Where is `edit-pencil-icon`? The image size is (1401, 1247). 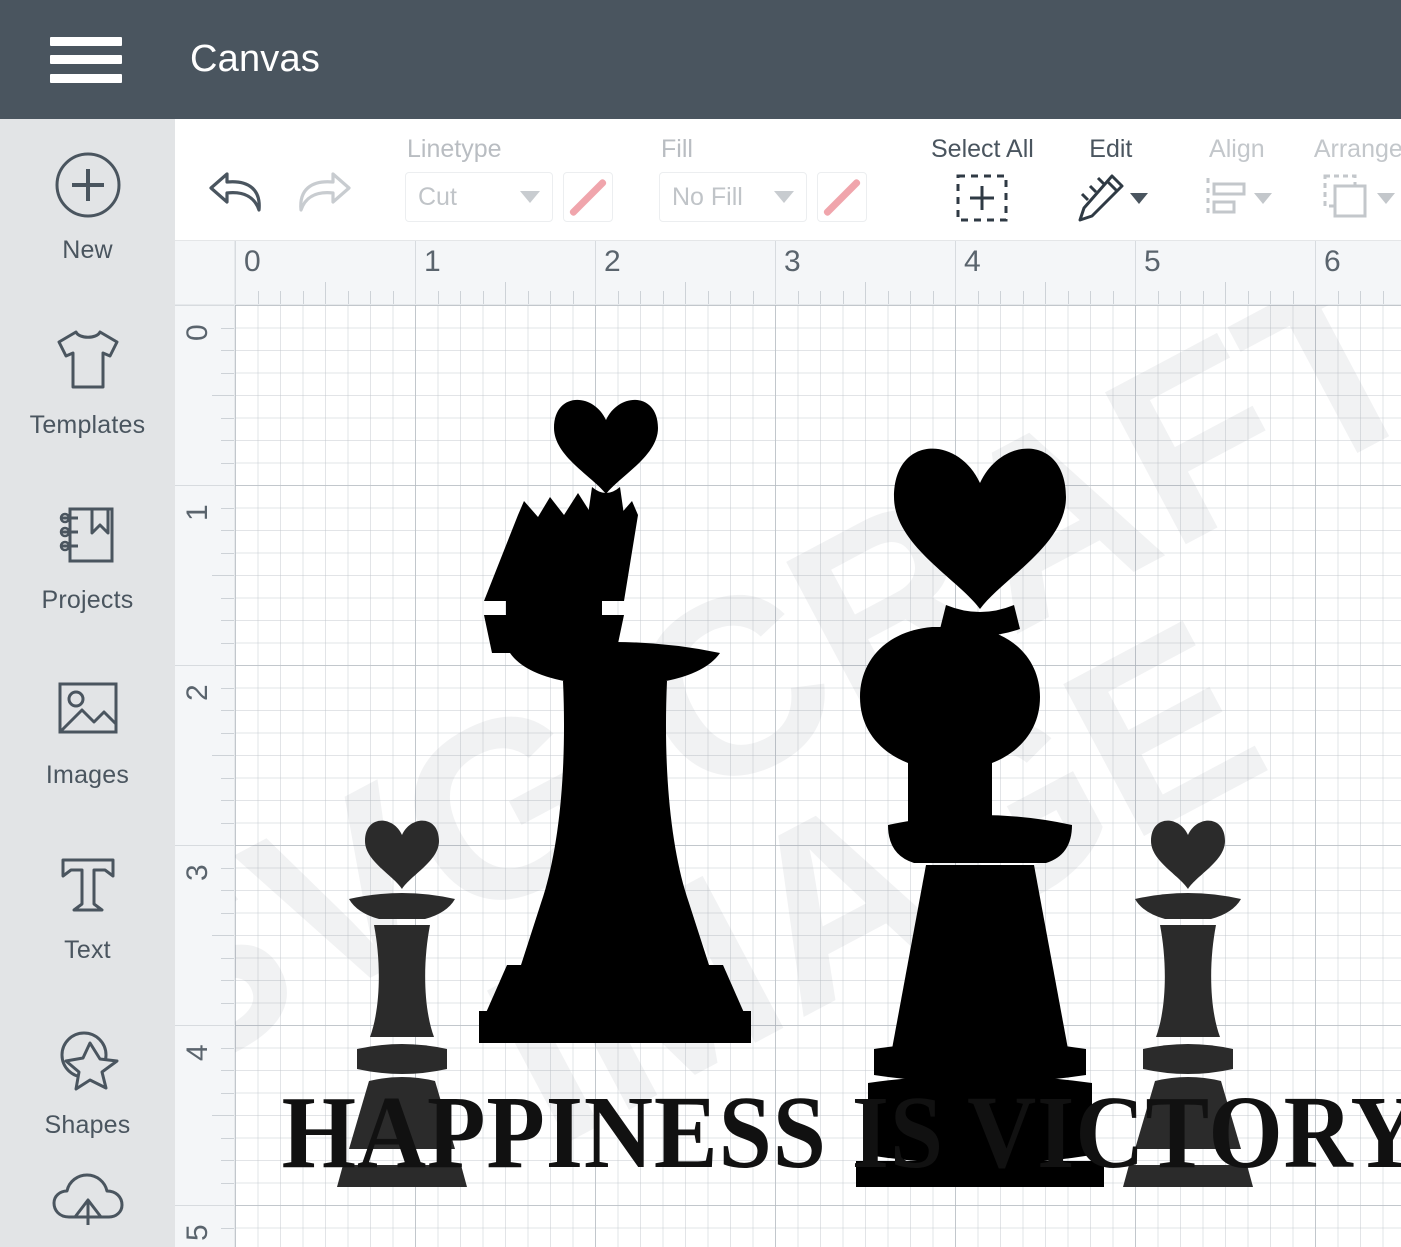
edit-pencil-icon is located at coordinates (1111, 198).